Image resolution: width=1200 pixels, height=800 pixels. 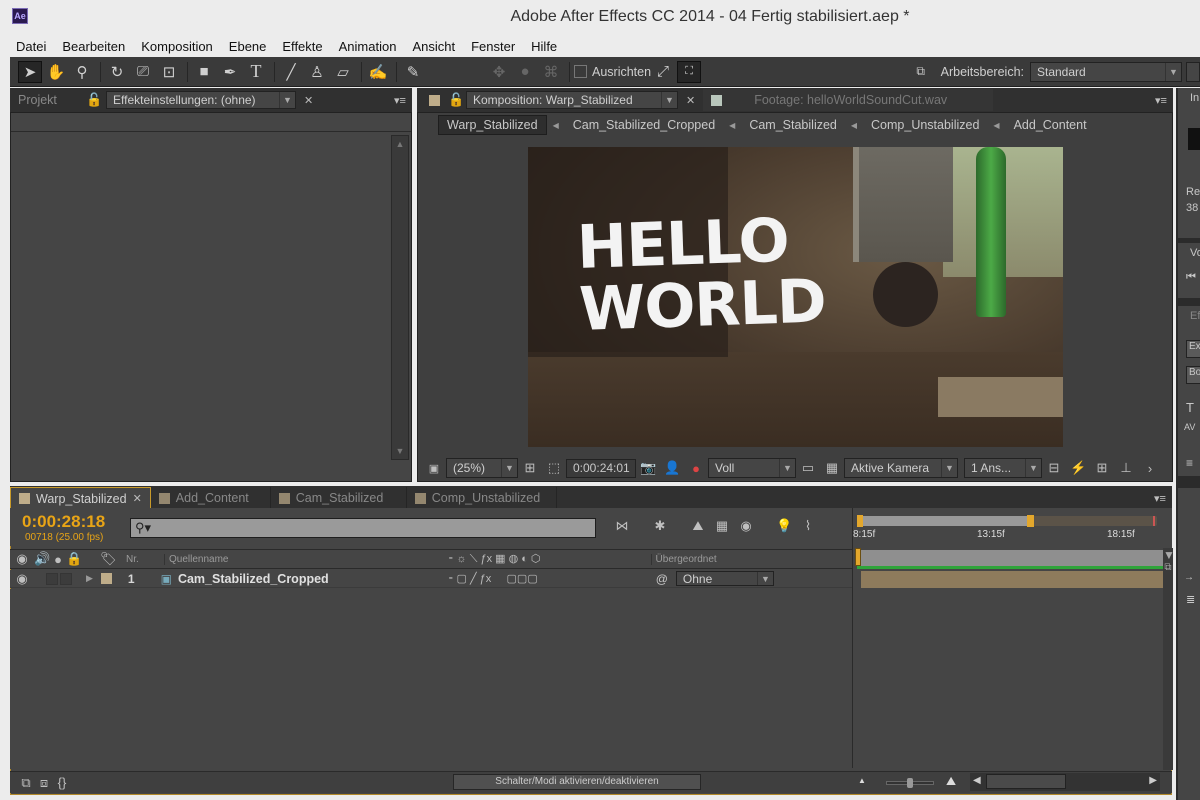 What do you see at coordinates (291, 72) in the screenshot?
I see `brush-tool-icon: ╱` at bounding box center [291, 72].